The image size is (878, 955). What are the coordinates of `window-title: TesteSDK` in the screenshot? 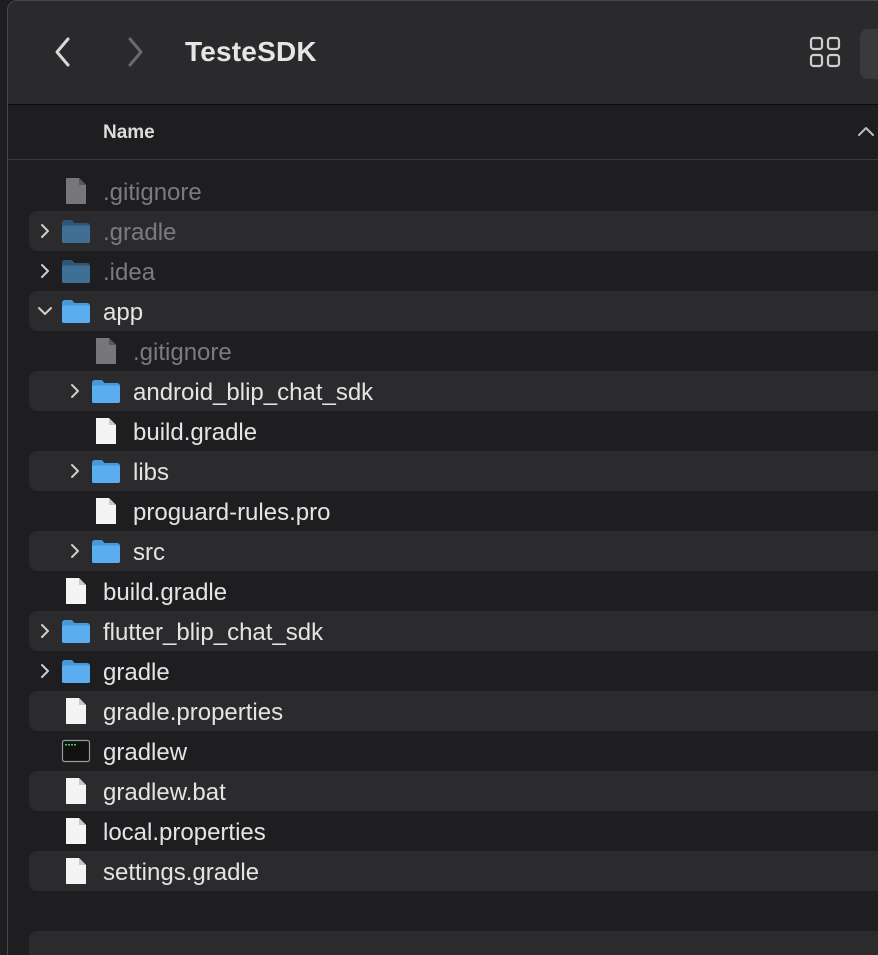 It's located at (251, 51).